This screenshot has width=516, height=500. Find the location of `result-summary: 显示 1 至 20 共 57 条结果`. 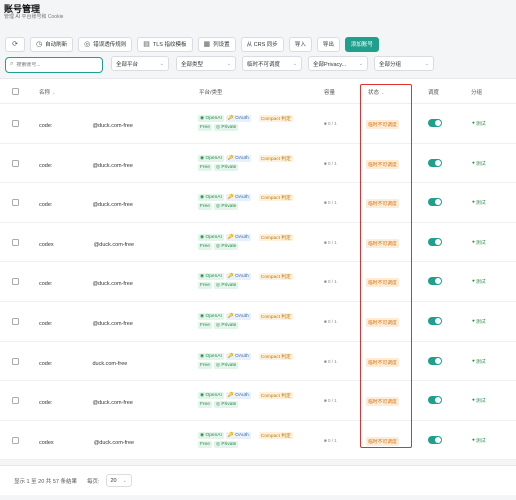

result-summary: 显示 1 至 20 共 57 条结果 is located at coordinates (45, 481).